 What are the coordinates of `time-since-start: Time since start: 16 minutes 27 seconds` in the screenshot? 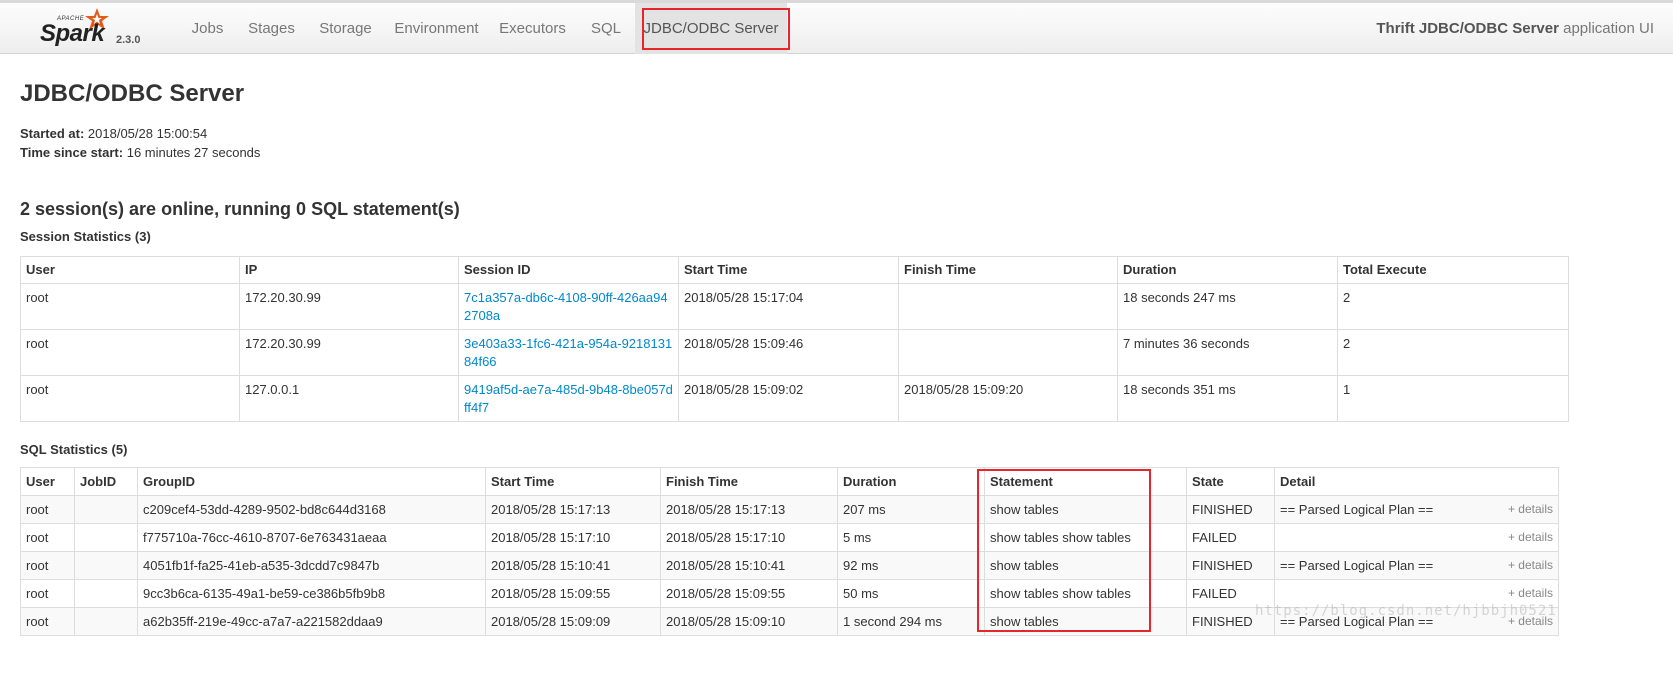 It's located at (140, 152).